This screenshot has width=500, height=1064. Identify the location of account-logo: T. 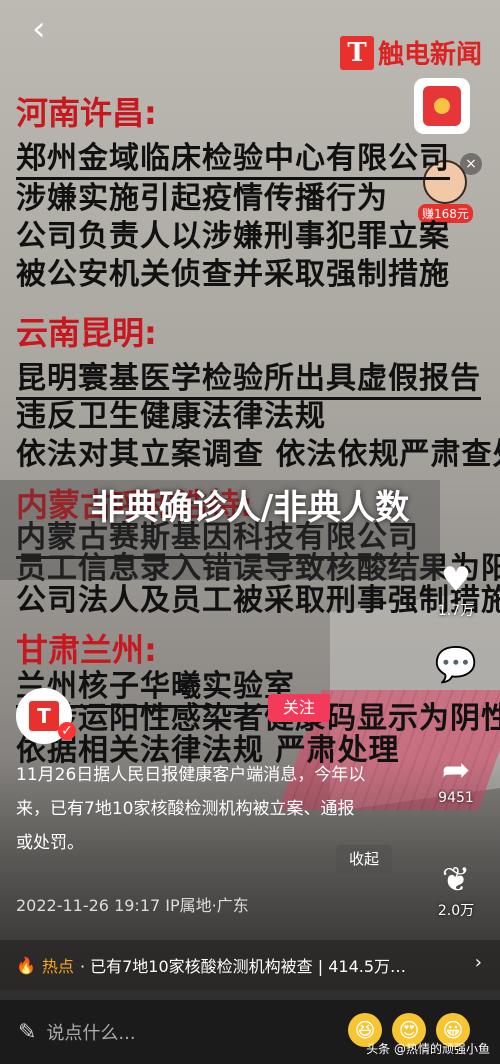
(44, 716).